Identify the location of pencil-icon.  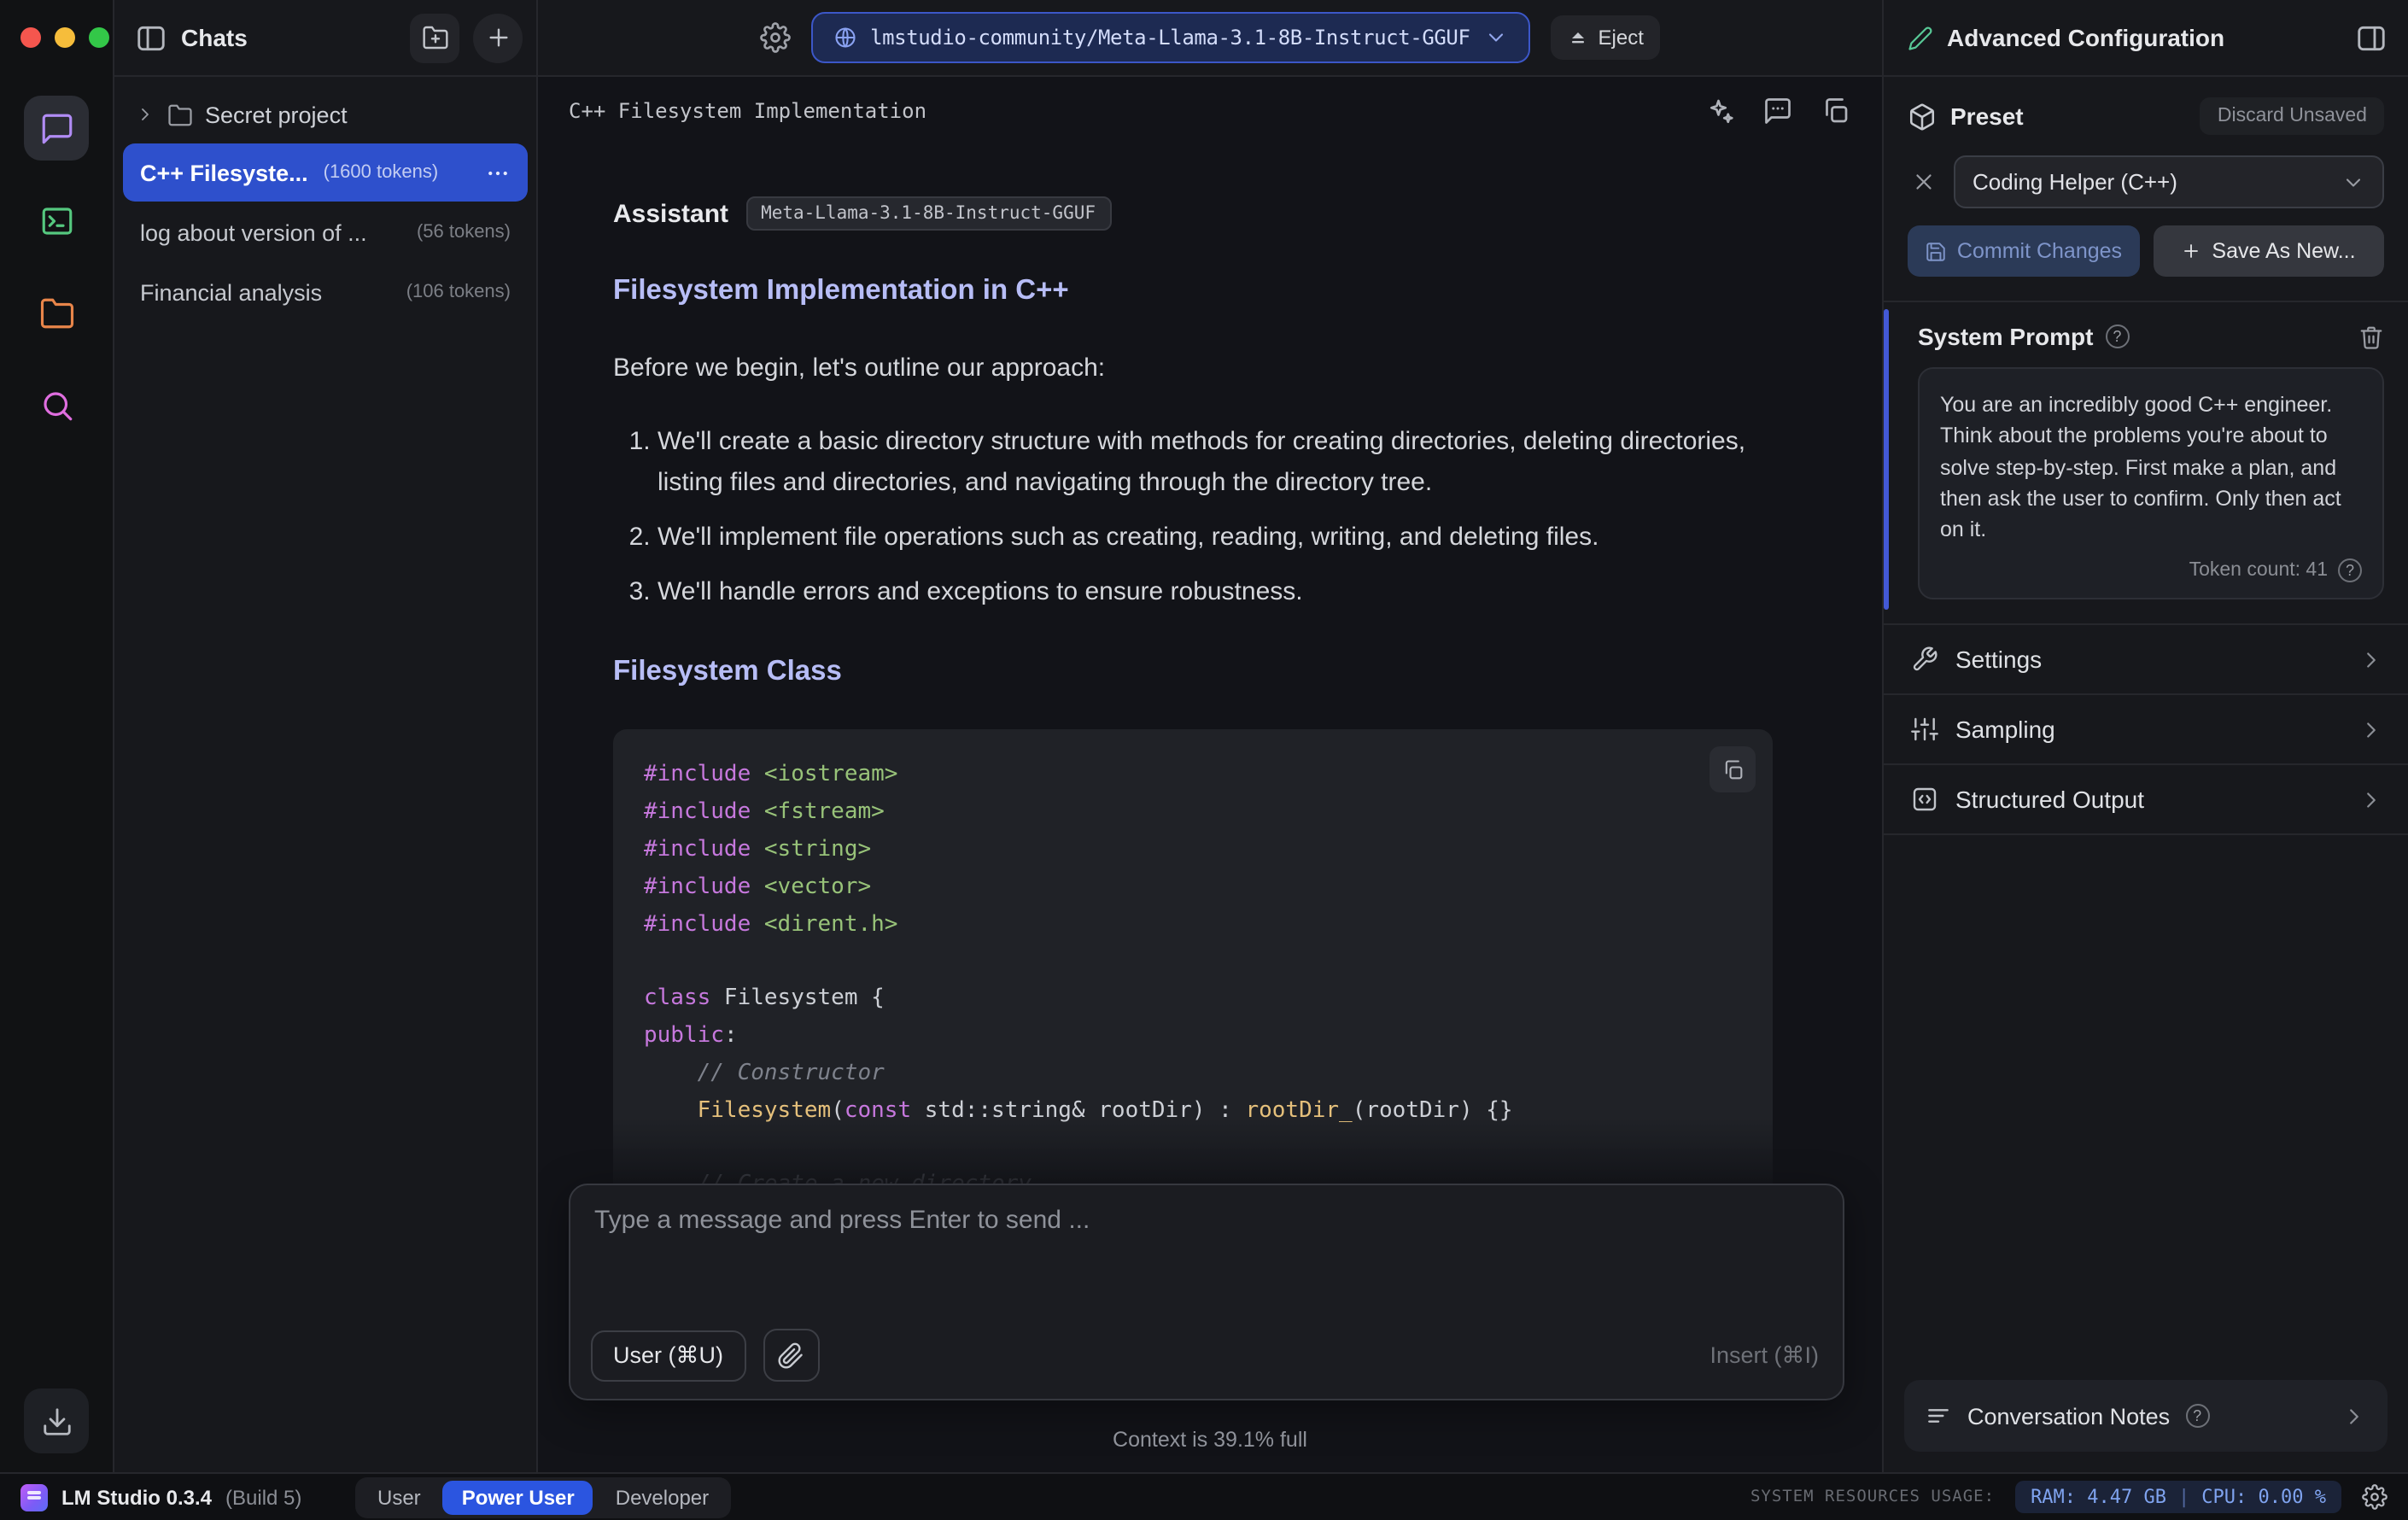
(1920, 38).